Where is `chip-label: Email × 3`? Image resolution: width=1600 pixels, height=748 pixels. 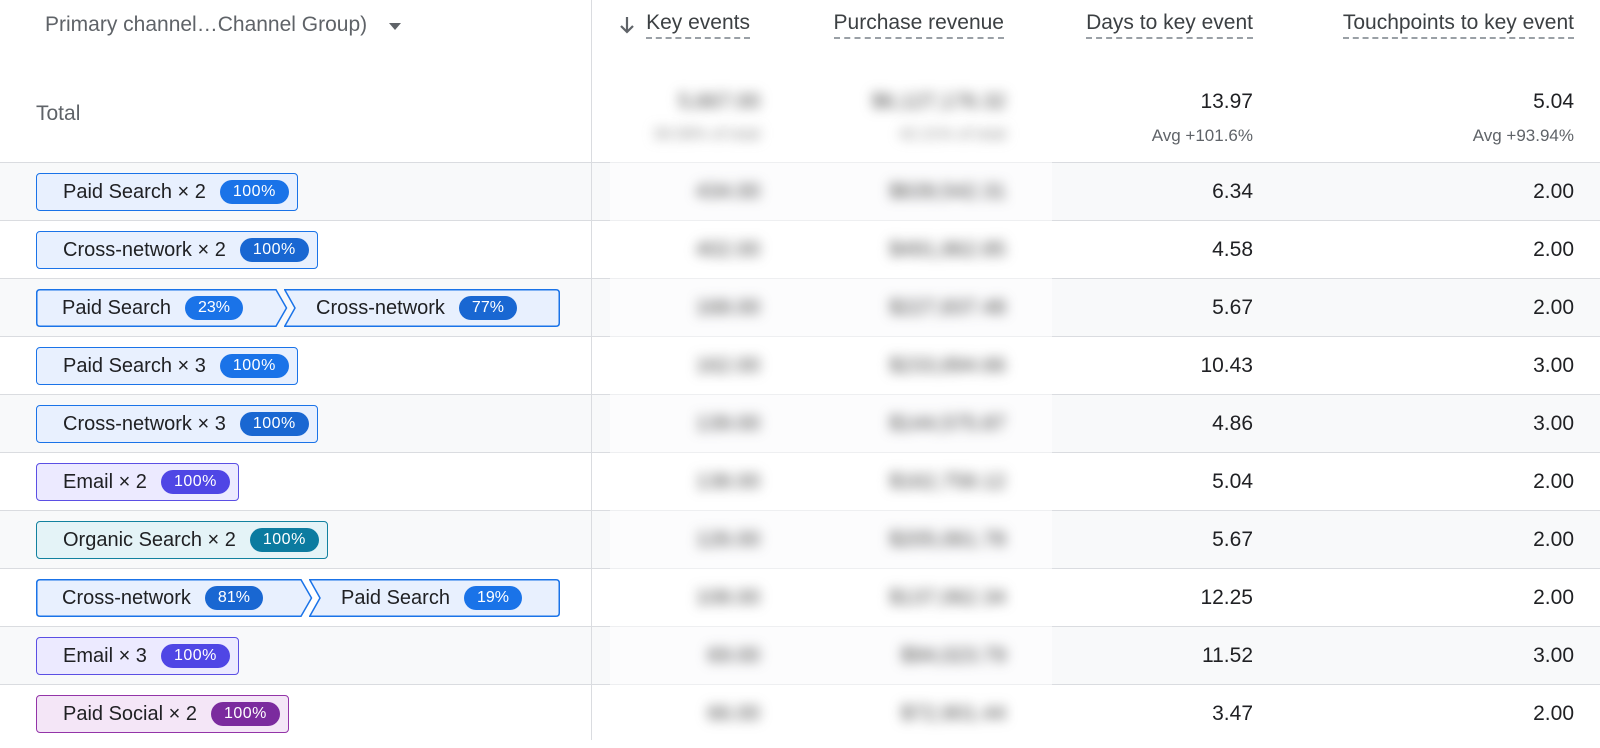
chip-label: Email × 3 is located at coordinates (105, 655).